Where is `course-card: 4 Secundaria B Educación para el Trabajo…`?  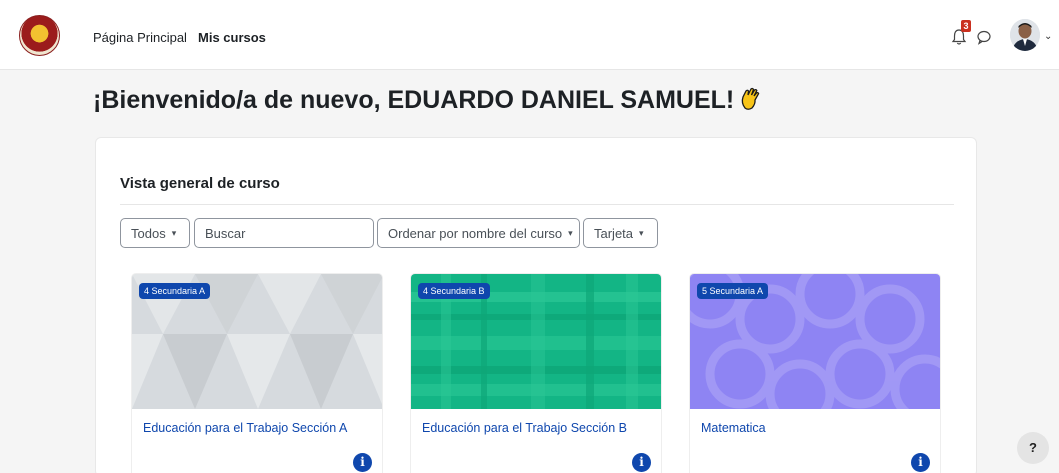
course-card: 4 Secundaria B Educación para el Trabajo… is located at coordinates (536, 373).